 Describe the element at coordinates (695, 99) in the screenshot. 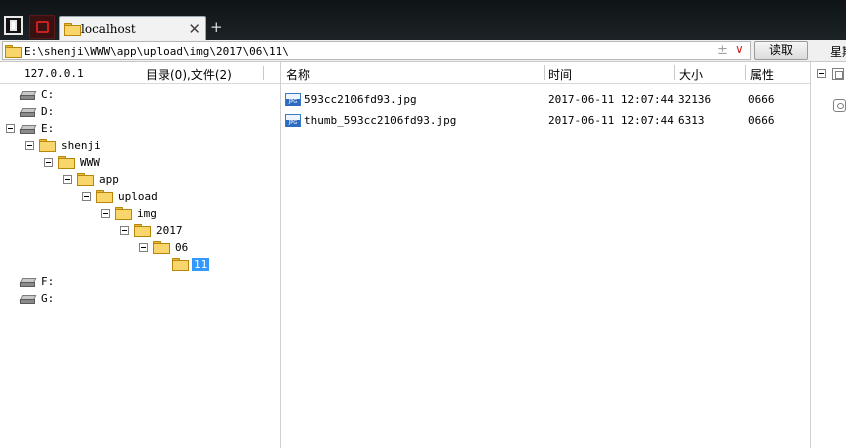

I see `file-size: 32136` at that location.